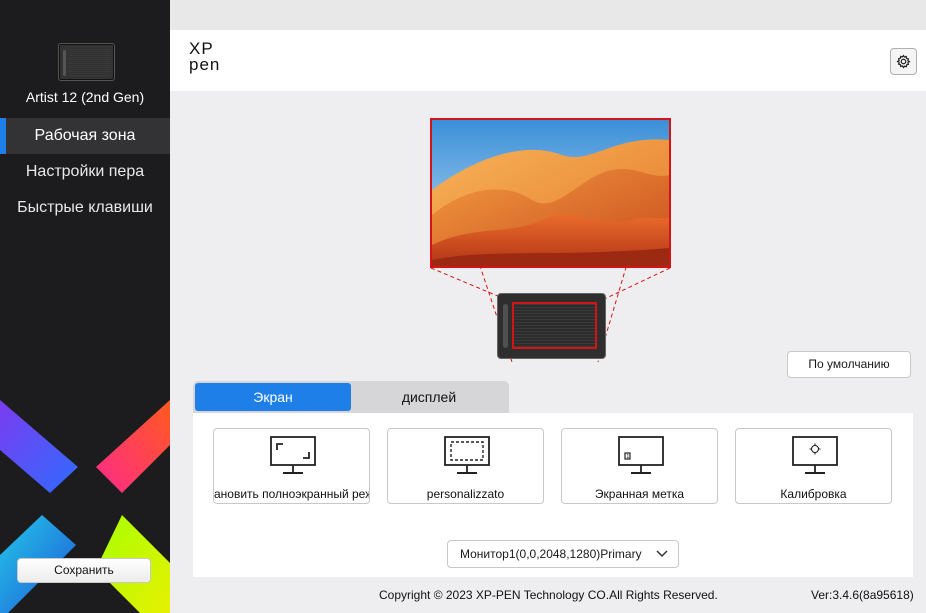 The width and height of the screenshot is (926, 613). Describe the element at coordinates (849, 364) in the screenshot. I see `default-button: По умолчанию` at that location.